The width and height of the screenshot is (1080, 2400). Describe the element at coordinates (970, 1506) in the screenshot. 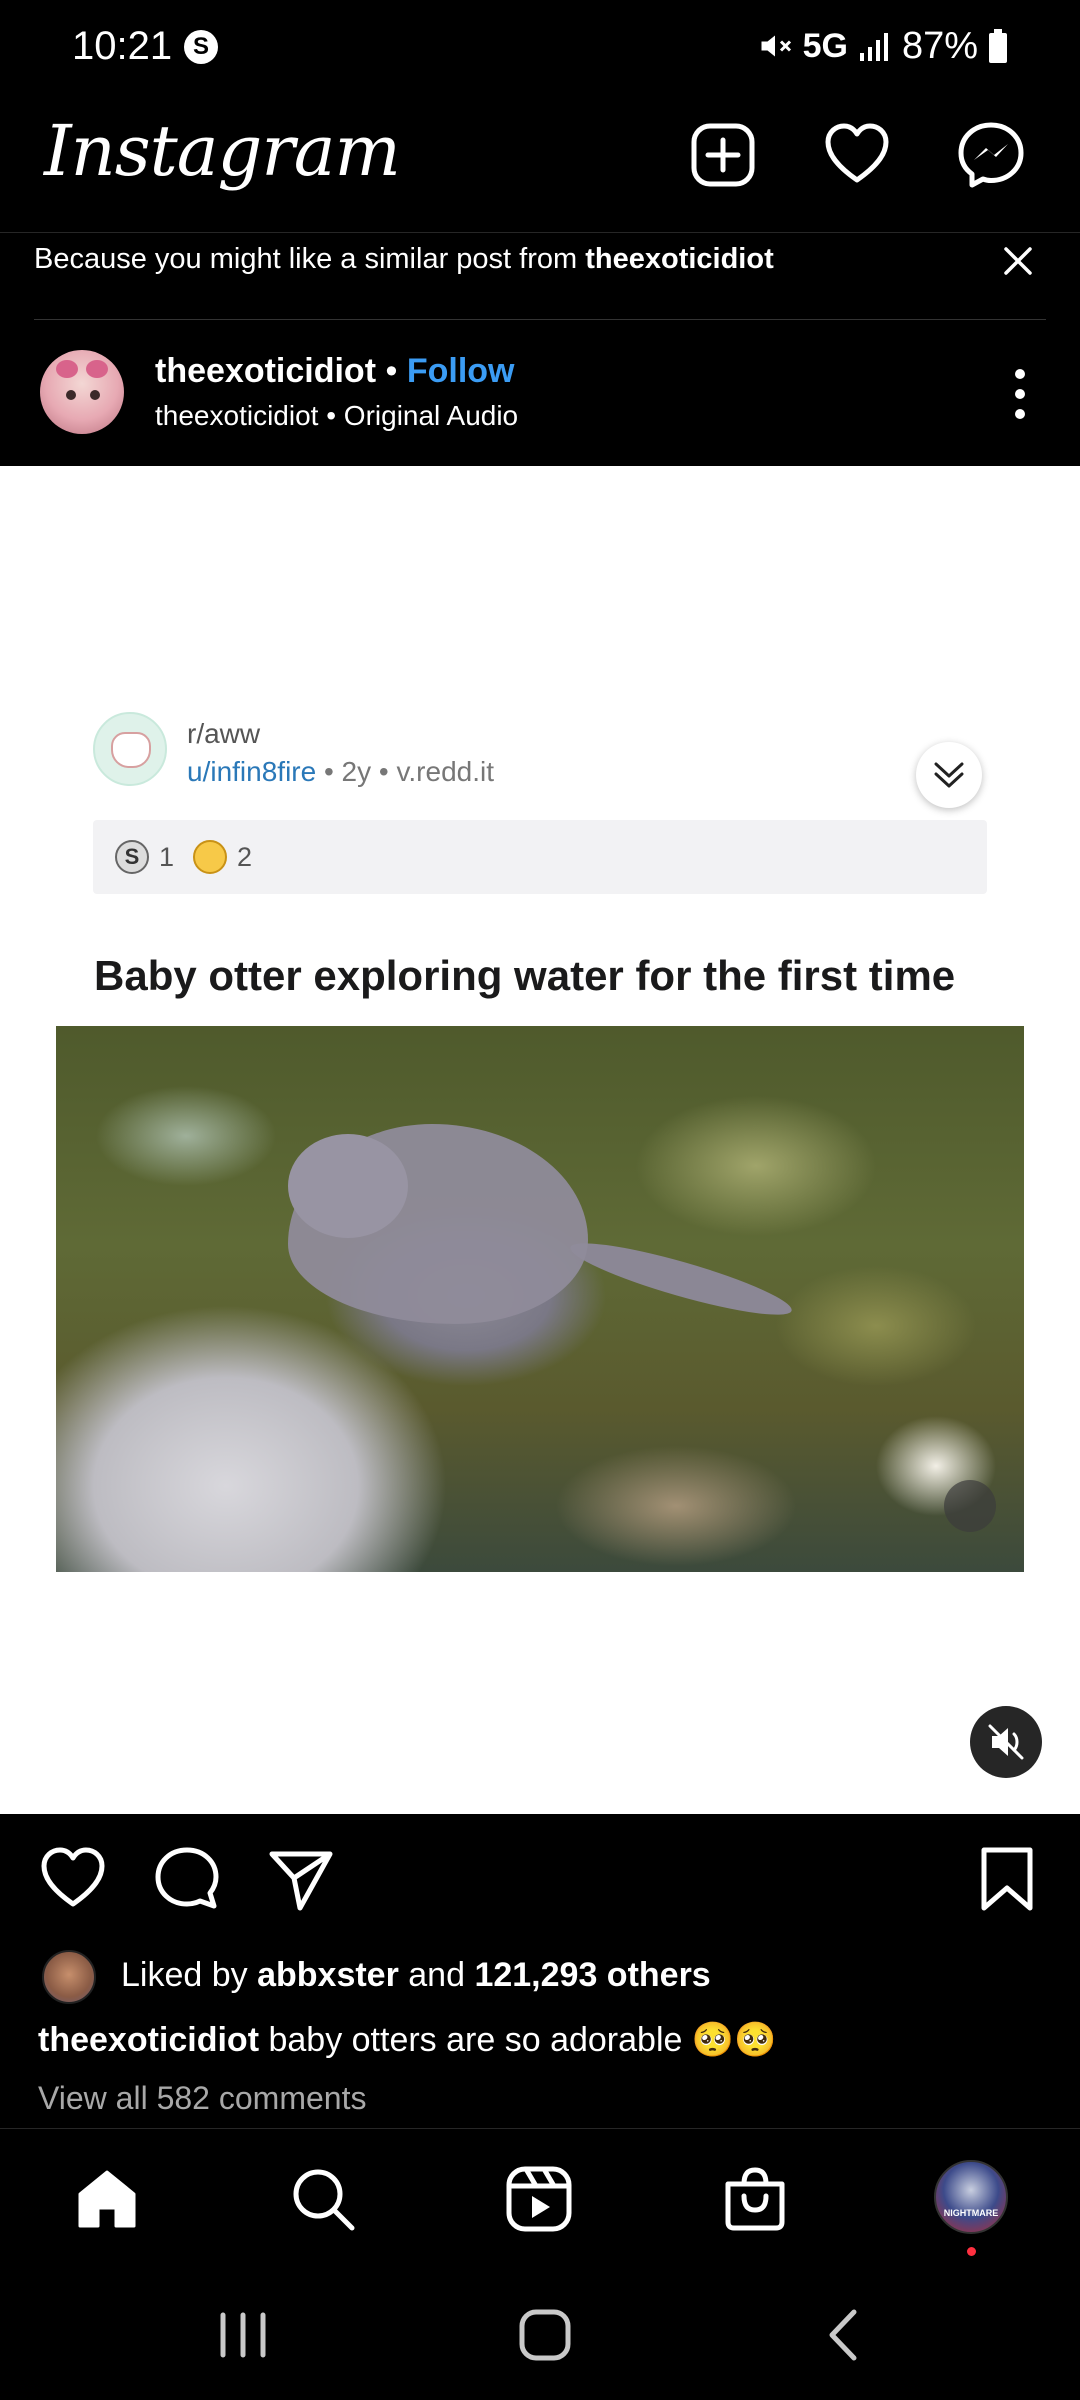

I see `watermark-icon` at that location.